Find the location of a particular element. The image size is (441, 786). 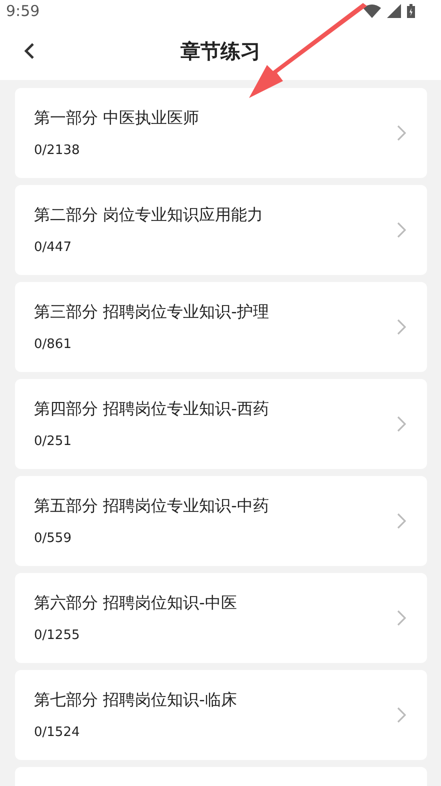

battery-icon is located at coordinates (411, 11).